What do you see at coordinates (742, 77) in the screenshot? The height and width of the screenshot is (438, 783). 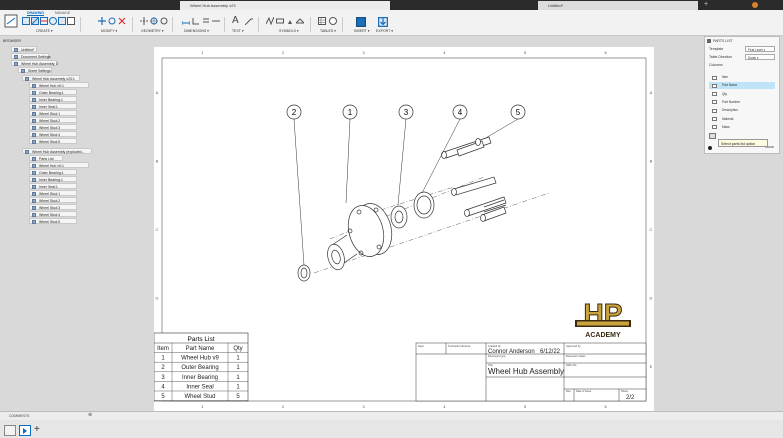 I see `column-item: Item` at bounding box center [742, 77].